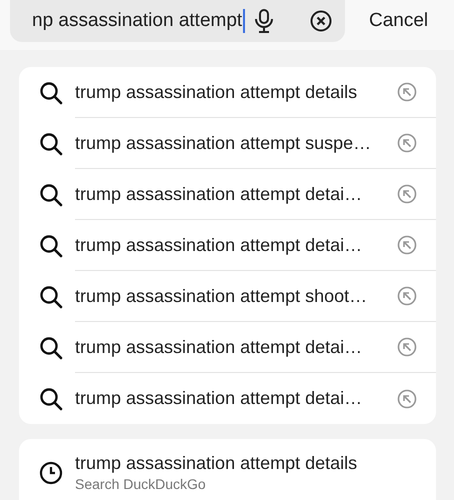 Image resolution: width=454 pixels, height=500 pixels. I want to click on history-title: trump assassination attempt details, so click(216, 463).